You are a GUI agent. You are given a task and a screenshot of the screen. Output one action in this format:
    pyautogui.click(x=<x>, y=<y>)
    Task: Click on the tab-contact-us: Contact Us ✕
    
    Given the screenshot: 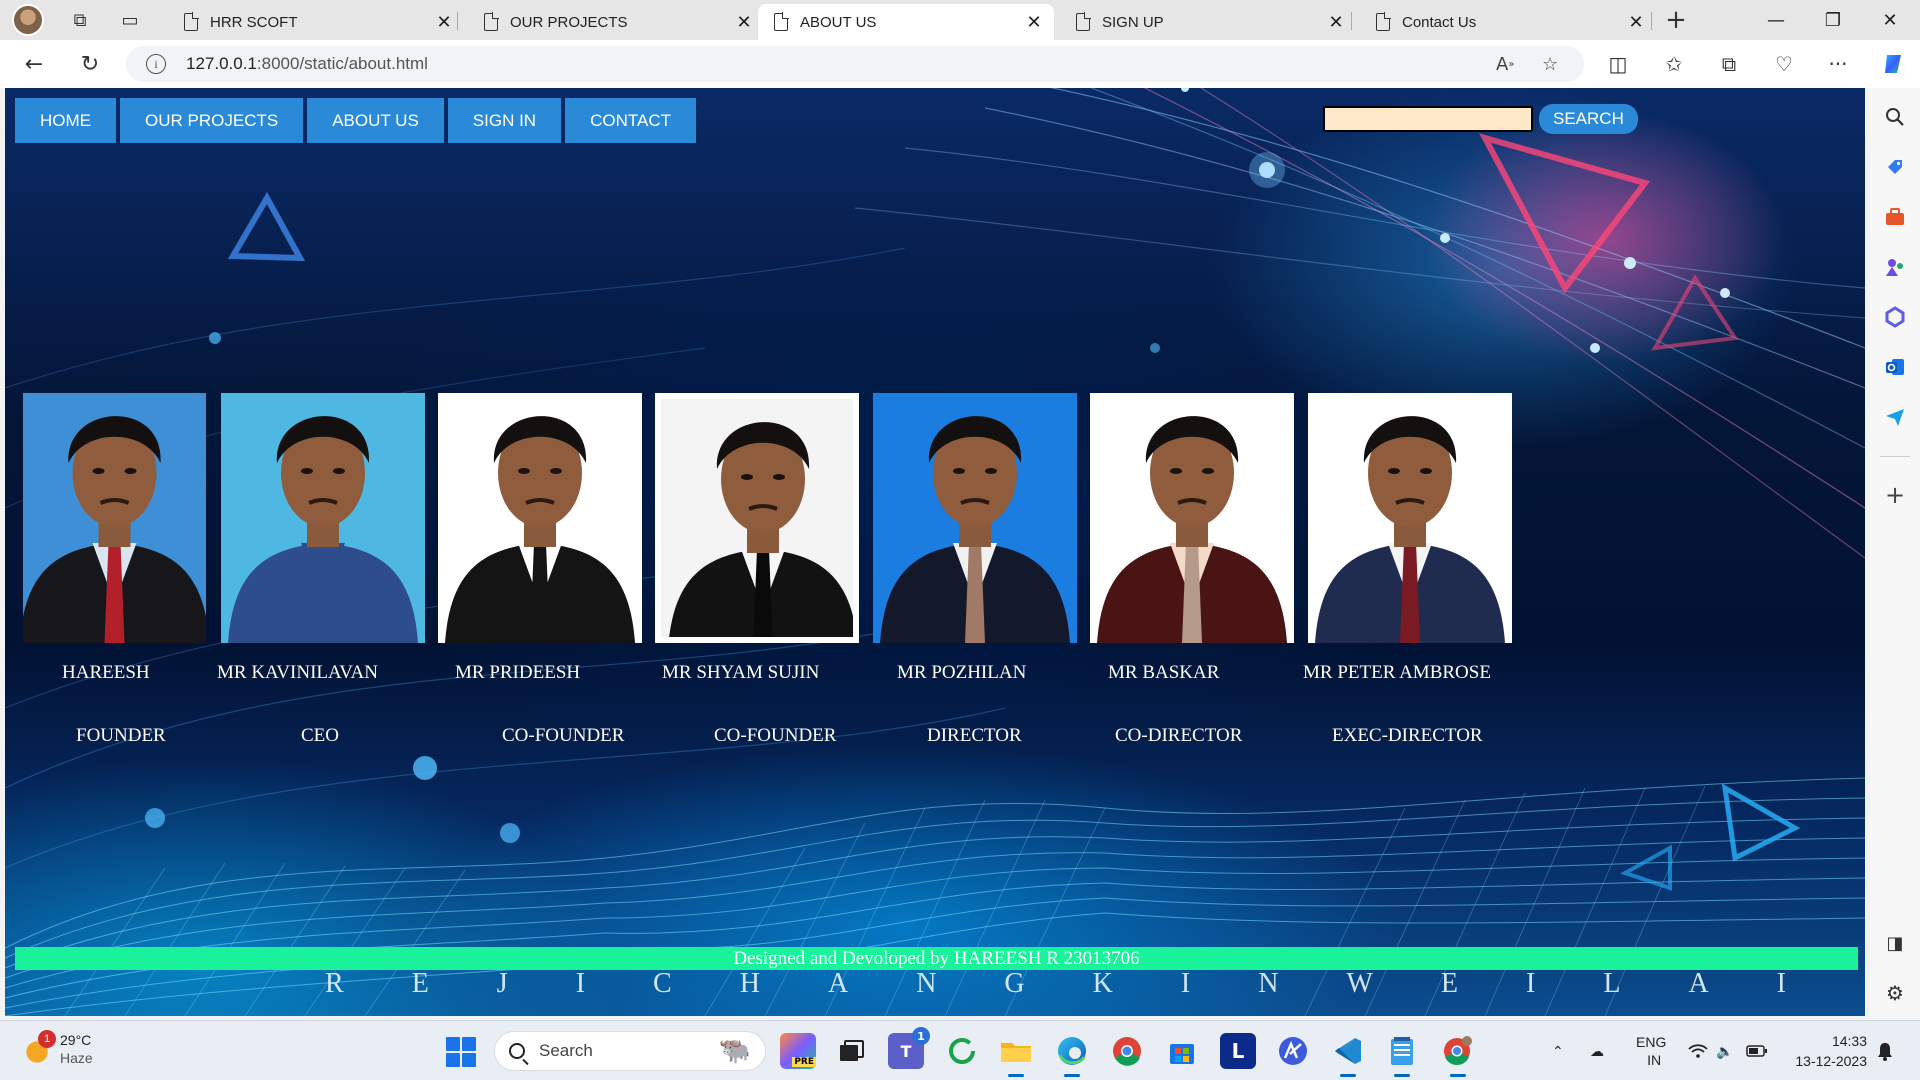 What is the action you would take?
    pyautogui.click(x=1508, y=22)
    